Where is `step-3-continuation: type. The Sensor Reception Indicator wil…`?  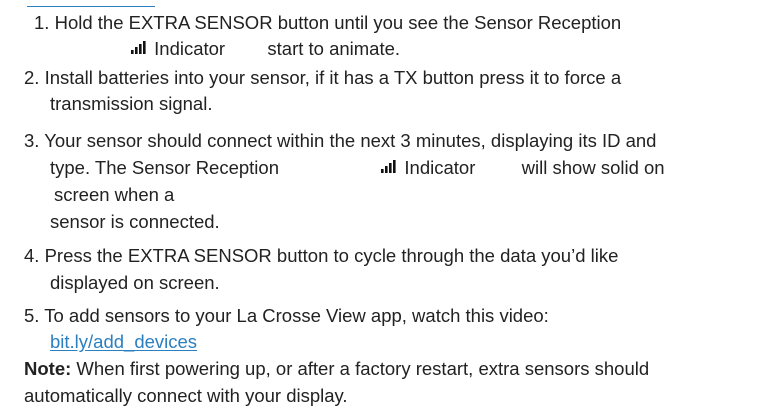 step-3-continuation: type. The Sensor Reception Indicator wil… is located at coordinates (357, 168).